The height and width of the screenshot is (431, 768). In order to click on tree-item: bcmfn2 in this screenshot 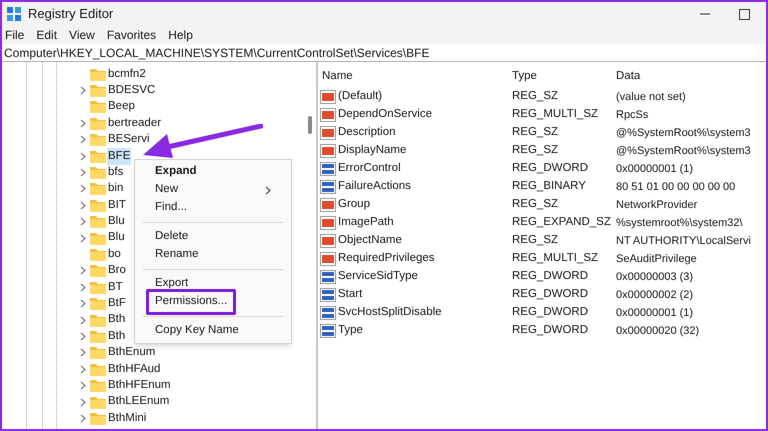, I will do `click(127, 74)`.